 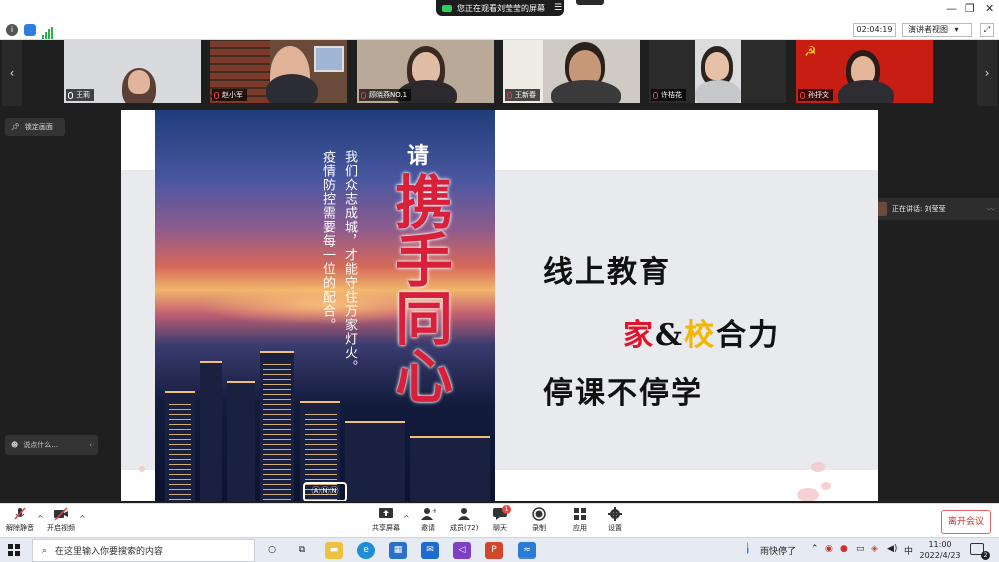 What do you see at coordinates (428, 513) in the screenshot?
I see `invite-user-icon: +` at bounding box center [428, 513].